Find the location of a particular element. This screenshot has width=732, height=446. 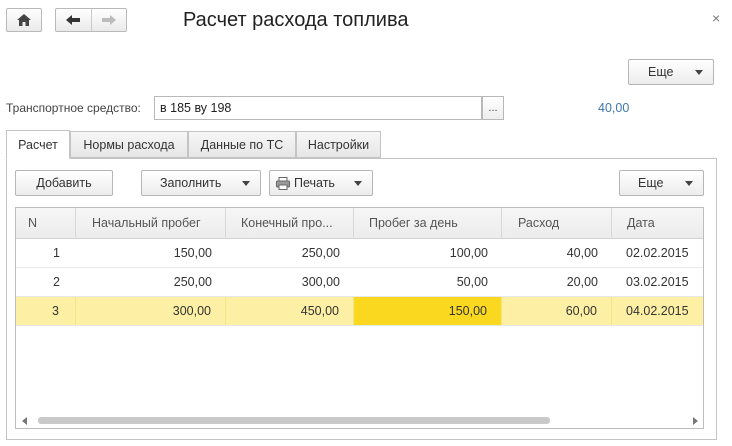

column-header-n: N is located at coordinates (46, 223).